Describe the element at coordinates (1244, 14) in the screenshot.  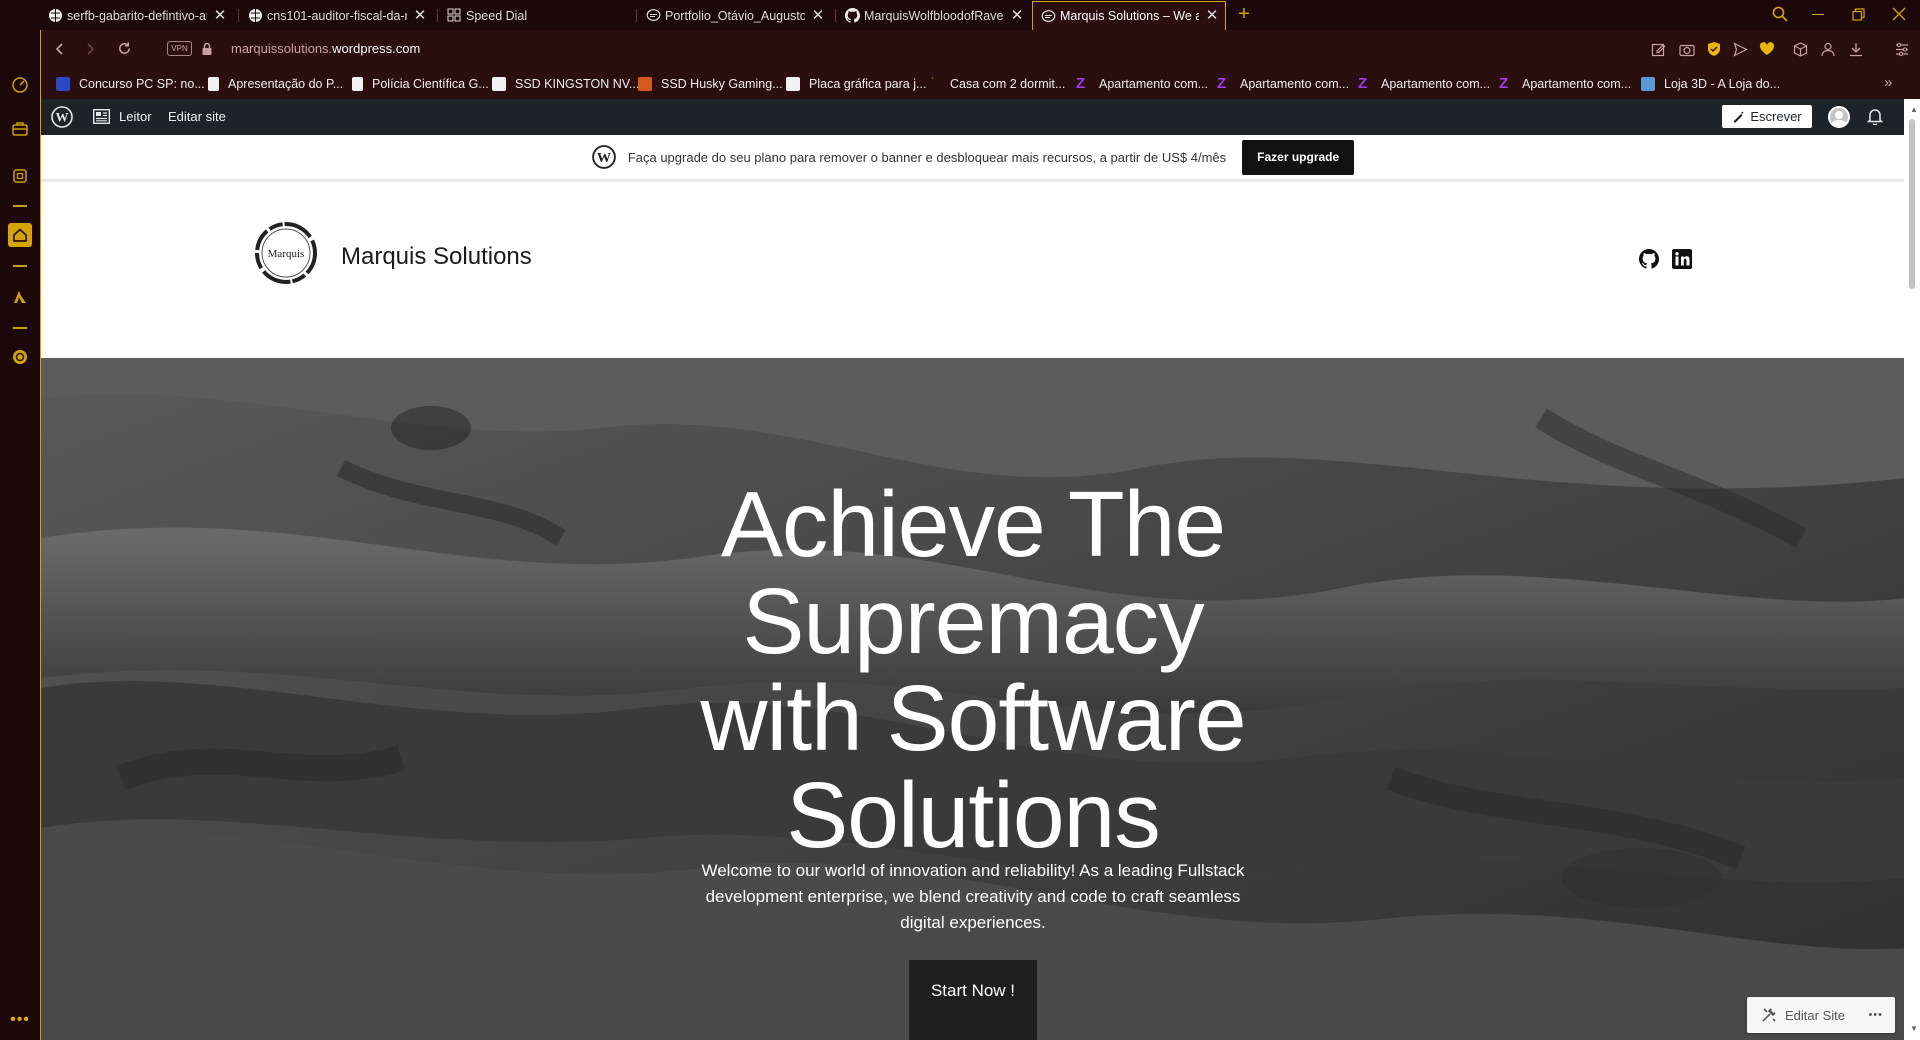
I see `new-tab-button: +` at that location.